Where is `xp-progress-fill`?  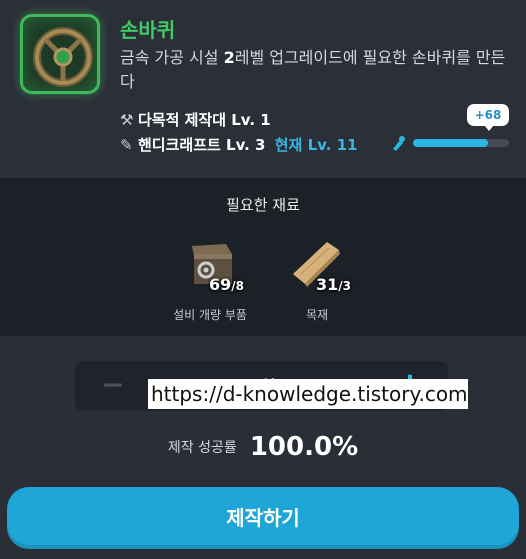
xp-progress-fill is located at coordinates (450, 143).